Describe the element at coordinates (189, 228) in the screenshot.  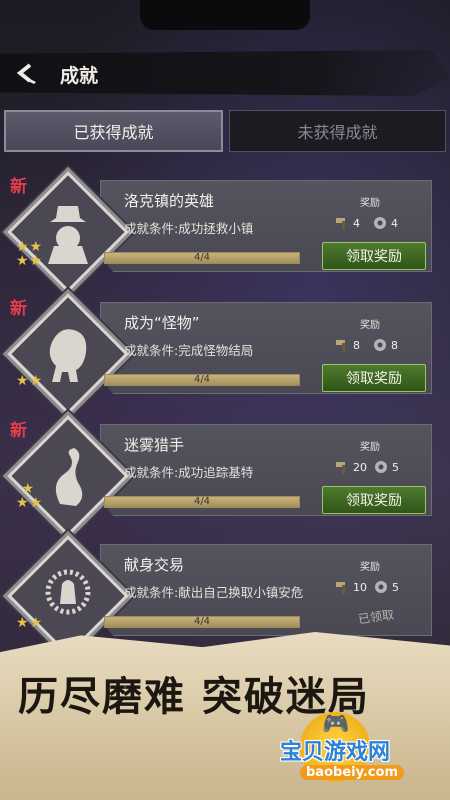
I see `achievement-condition: 成就条件:成功拯救小镇` at that location.